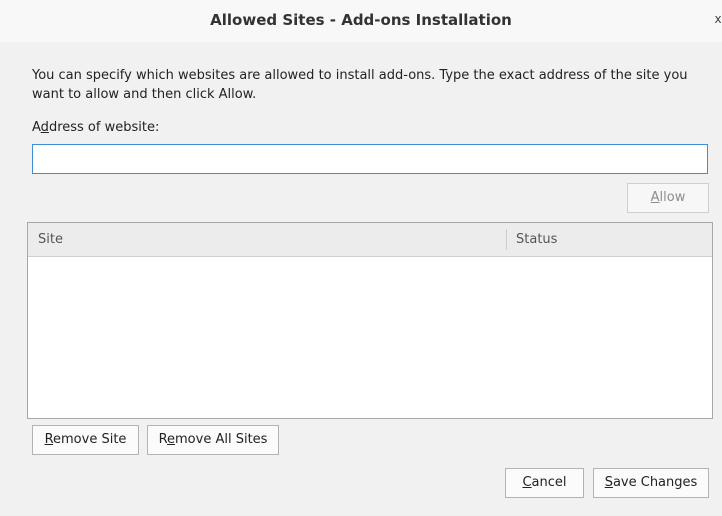 The height and width of the screenshot is (516, 722). Describe the element at coordinates (104, 127) in the screenshot. I see `address-label-suffix: dress of website:` at that location.